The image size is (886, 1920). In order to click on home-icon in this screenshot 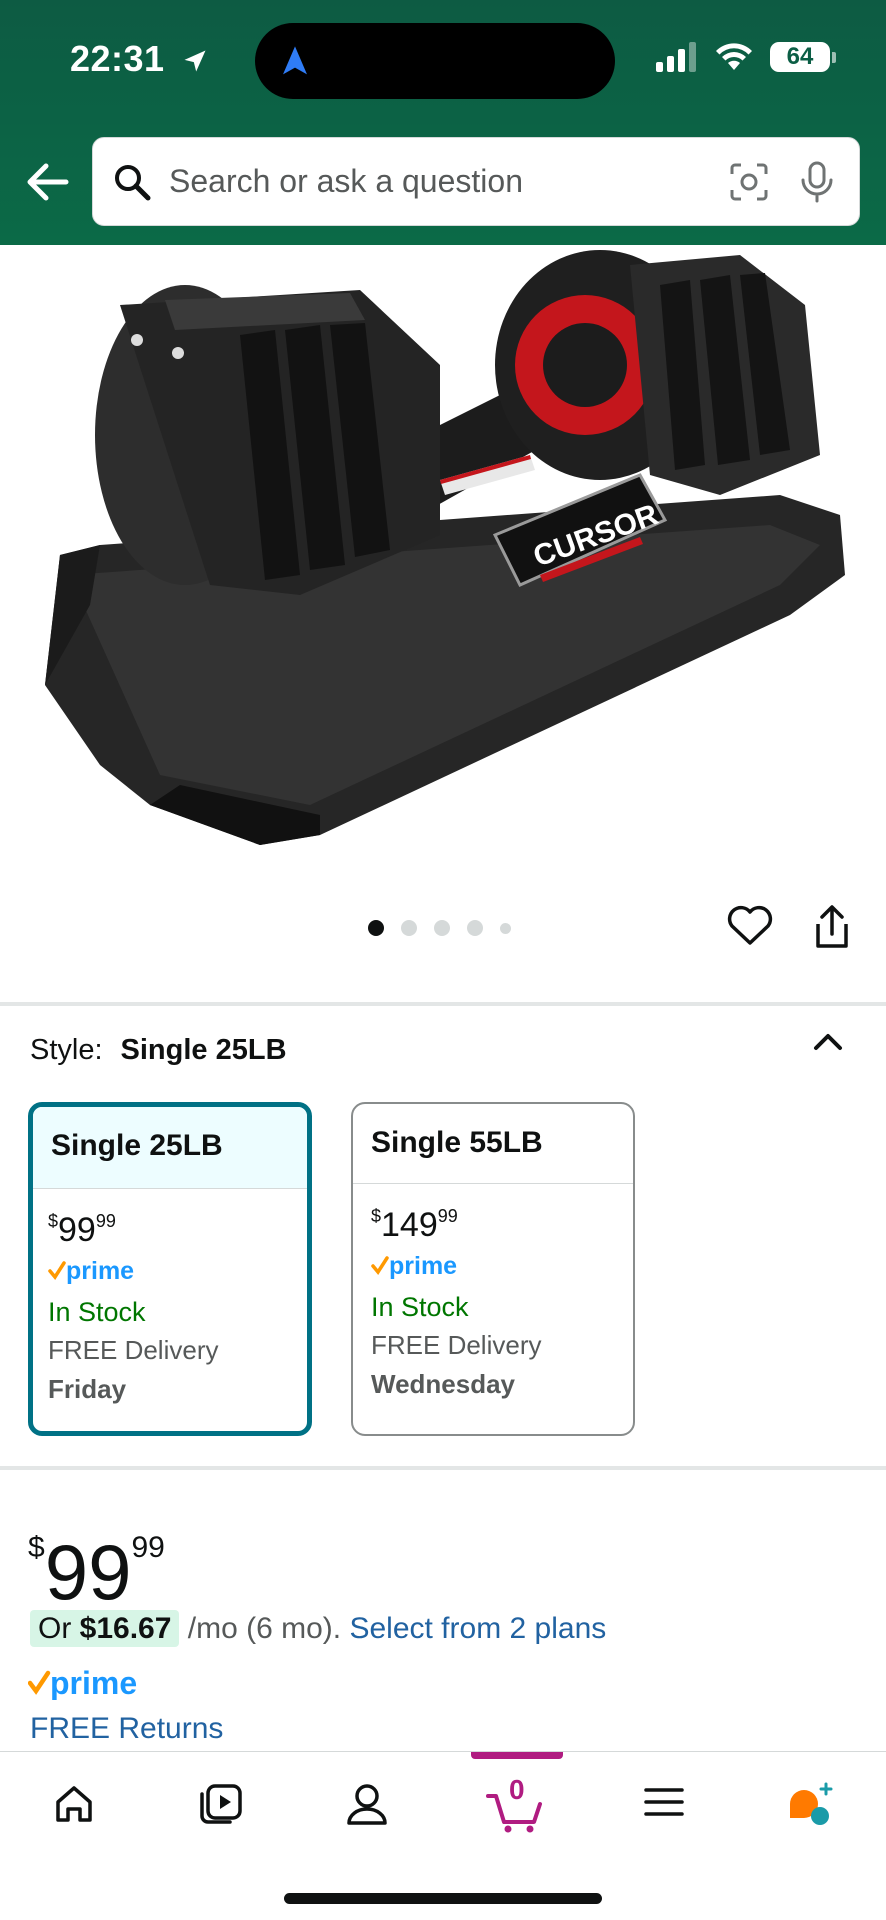, I will do `click(74, 1804)`.